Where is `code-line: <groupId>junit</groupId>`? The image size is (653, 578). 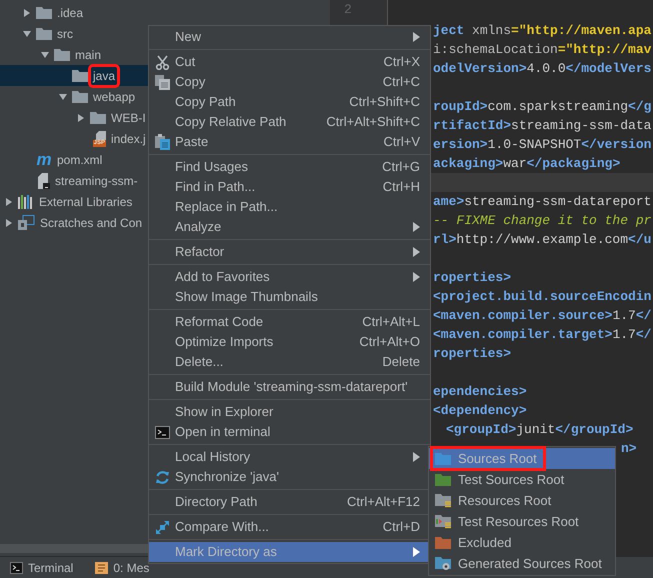
code-line: <groupId>junit</groupId> is located at coordinates (540, 430).